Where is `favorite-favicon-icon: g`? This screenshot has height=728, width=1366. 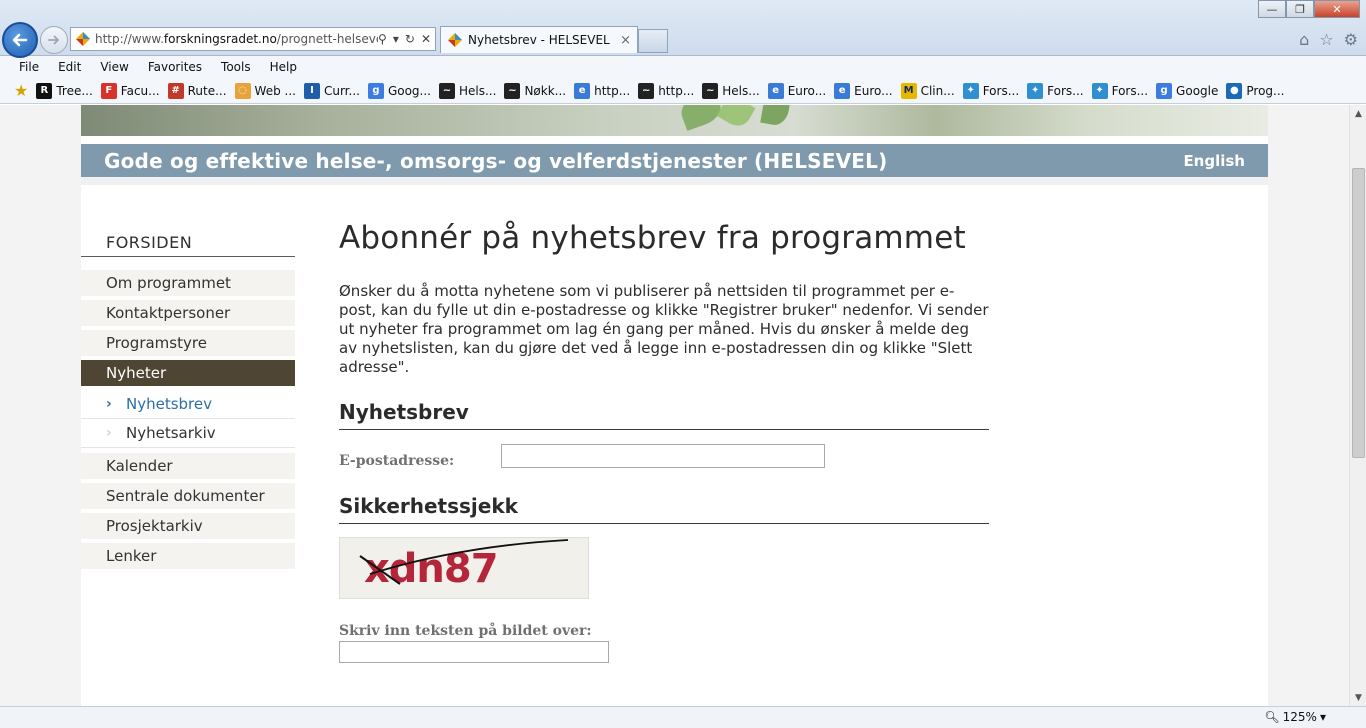 favorite-favicon-icon: g is located at coordinates (1164, 90).